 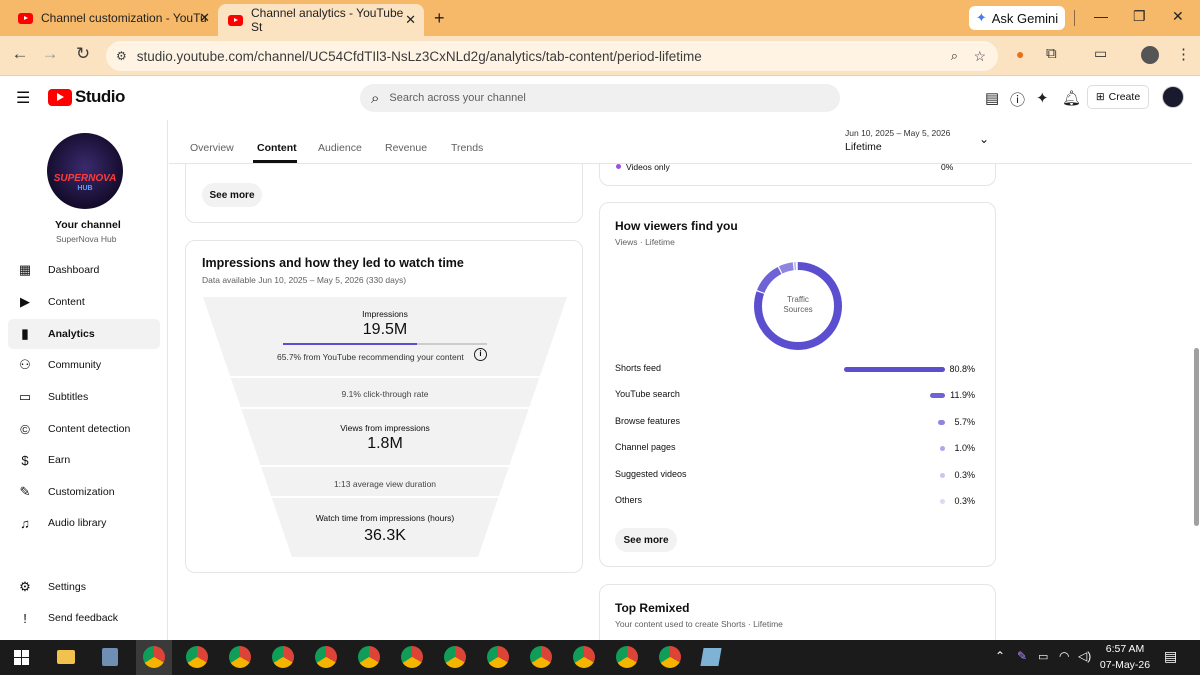 I want to click on reload-icon: ↻, so click(x=83, y=54).